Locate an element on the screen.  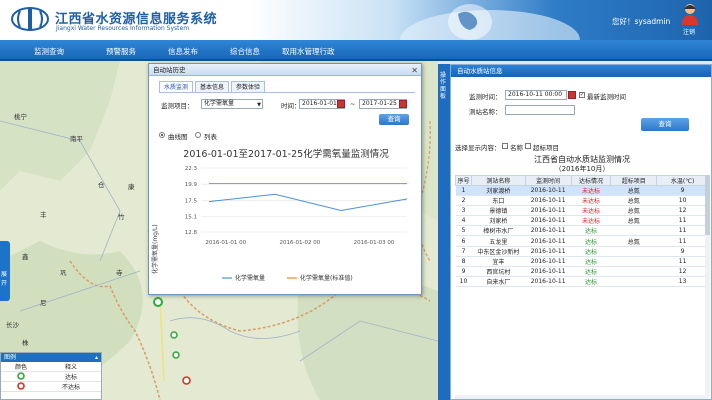
water-temp: 11 is located at coordinates (682, 221).